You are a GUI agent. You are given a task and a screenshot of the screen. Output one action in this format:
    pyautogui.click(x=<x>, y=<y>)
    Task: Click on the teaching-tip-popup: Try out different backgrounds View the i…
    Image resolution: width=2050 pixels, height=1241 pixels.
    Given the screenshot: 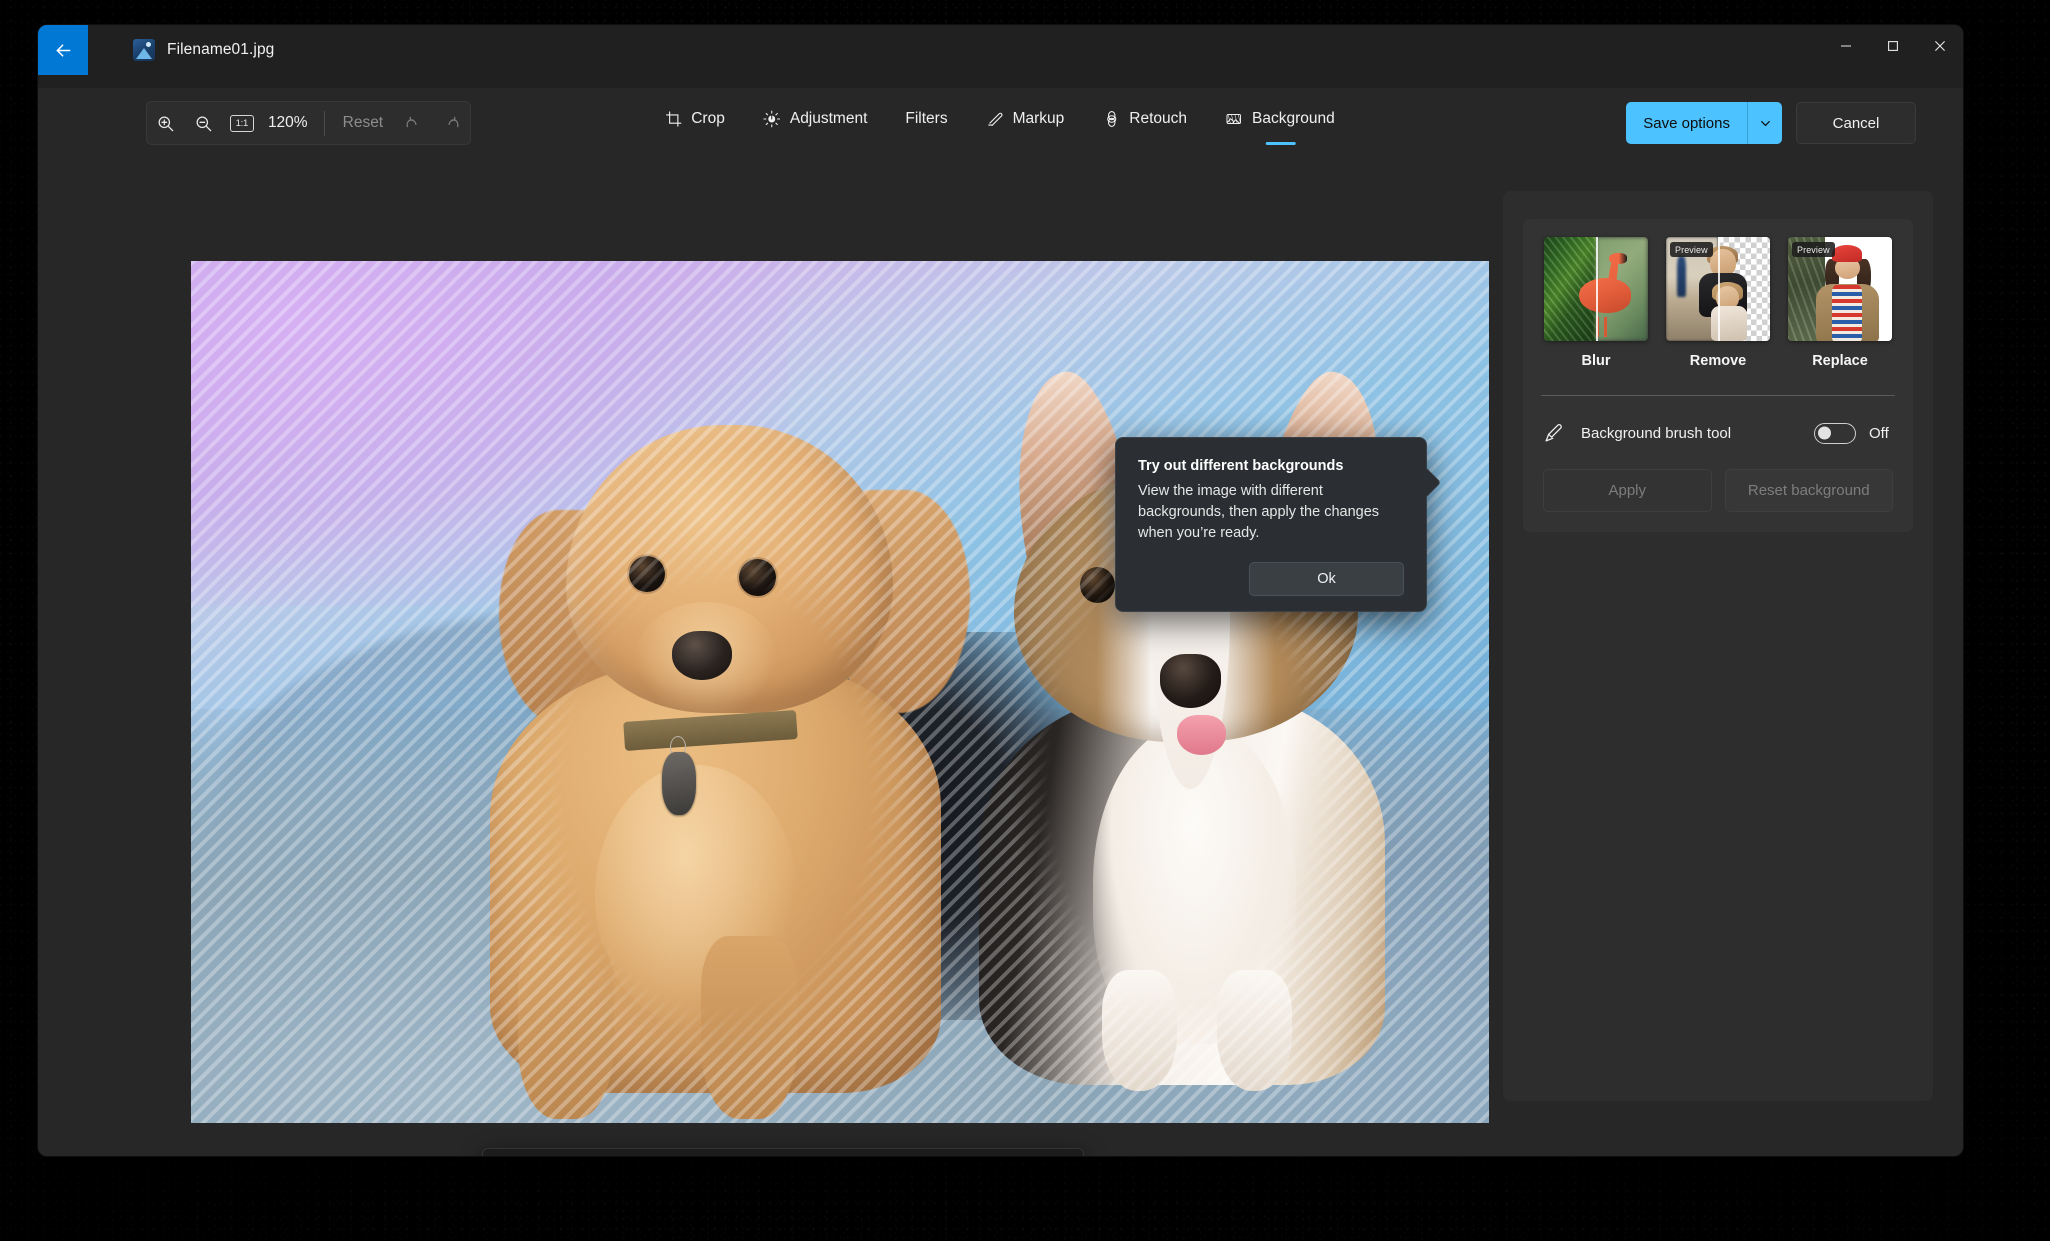 What is the action you would take?
    pyautogui.click(x=1271, y=525)
    